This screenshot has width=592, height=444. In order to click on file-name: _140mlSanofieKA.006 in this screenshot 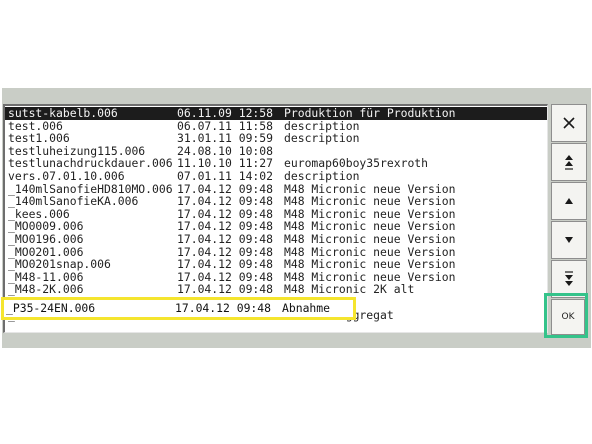, I will do `click(73, 201)`.